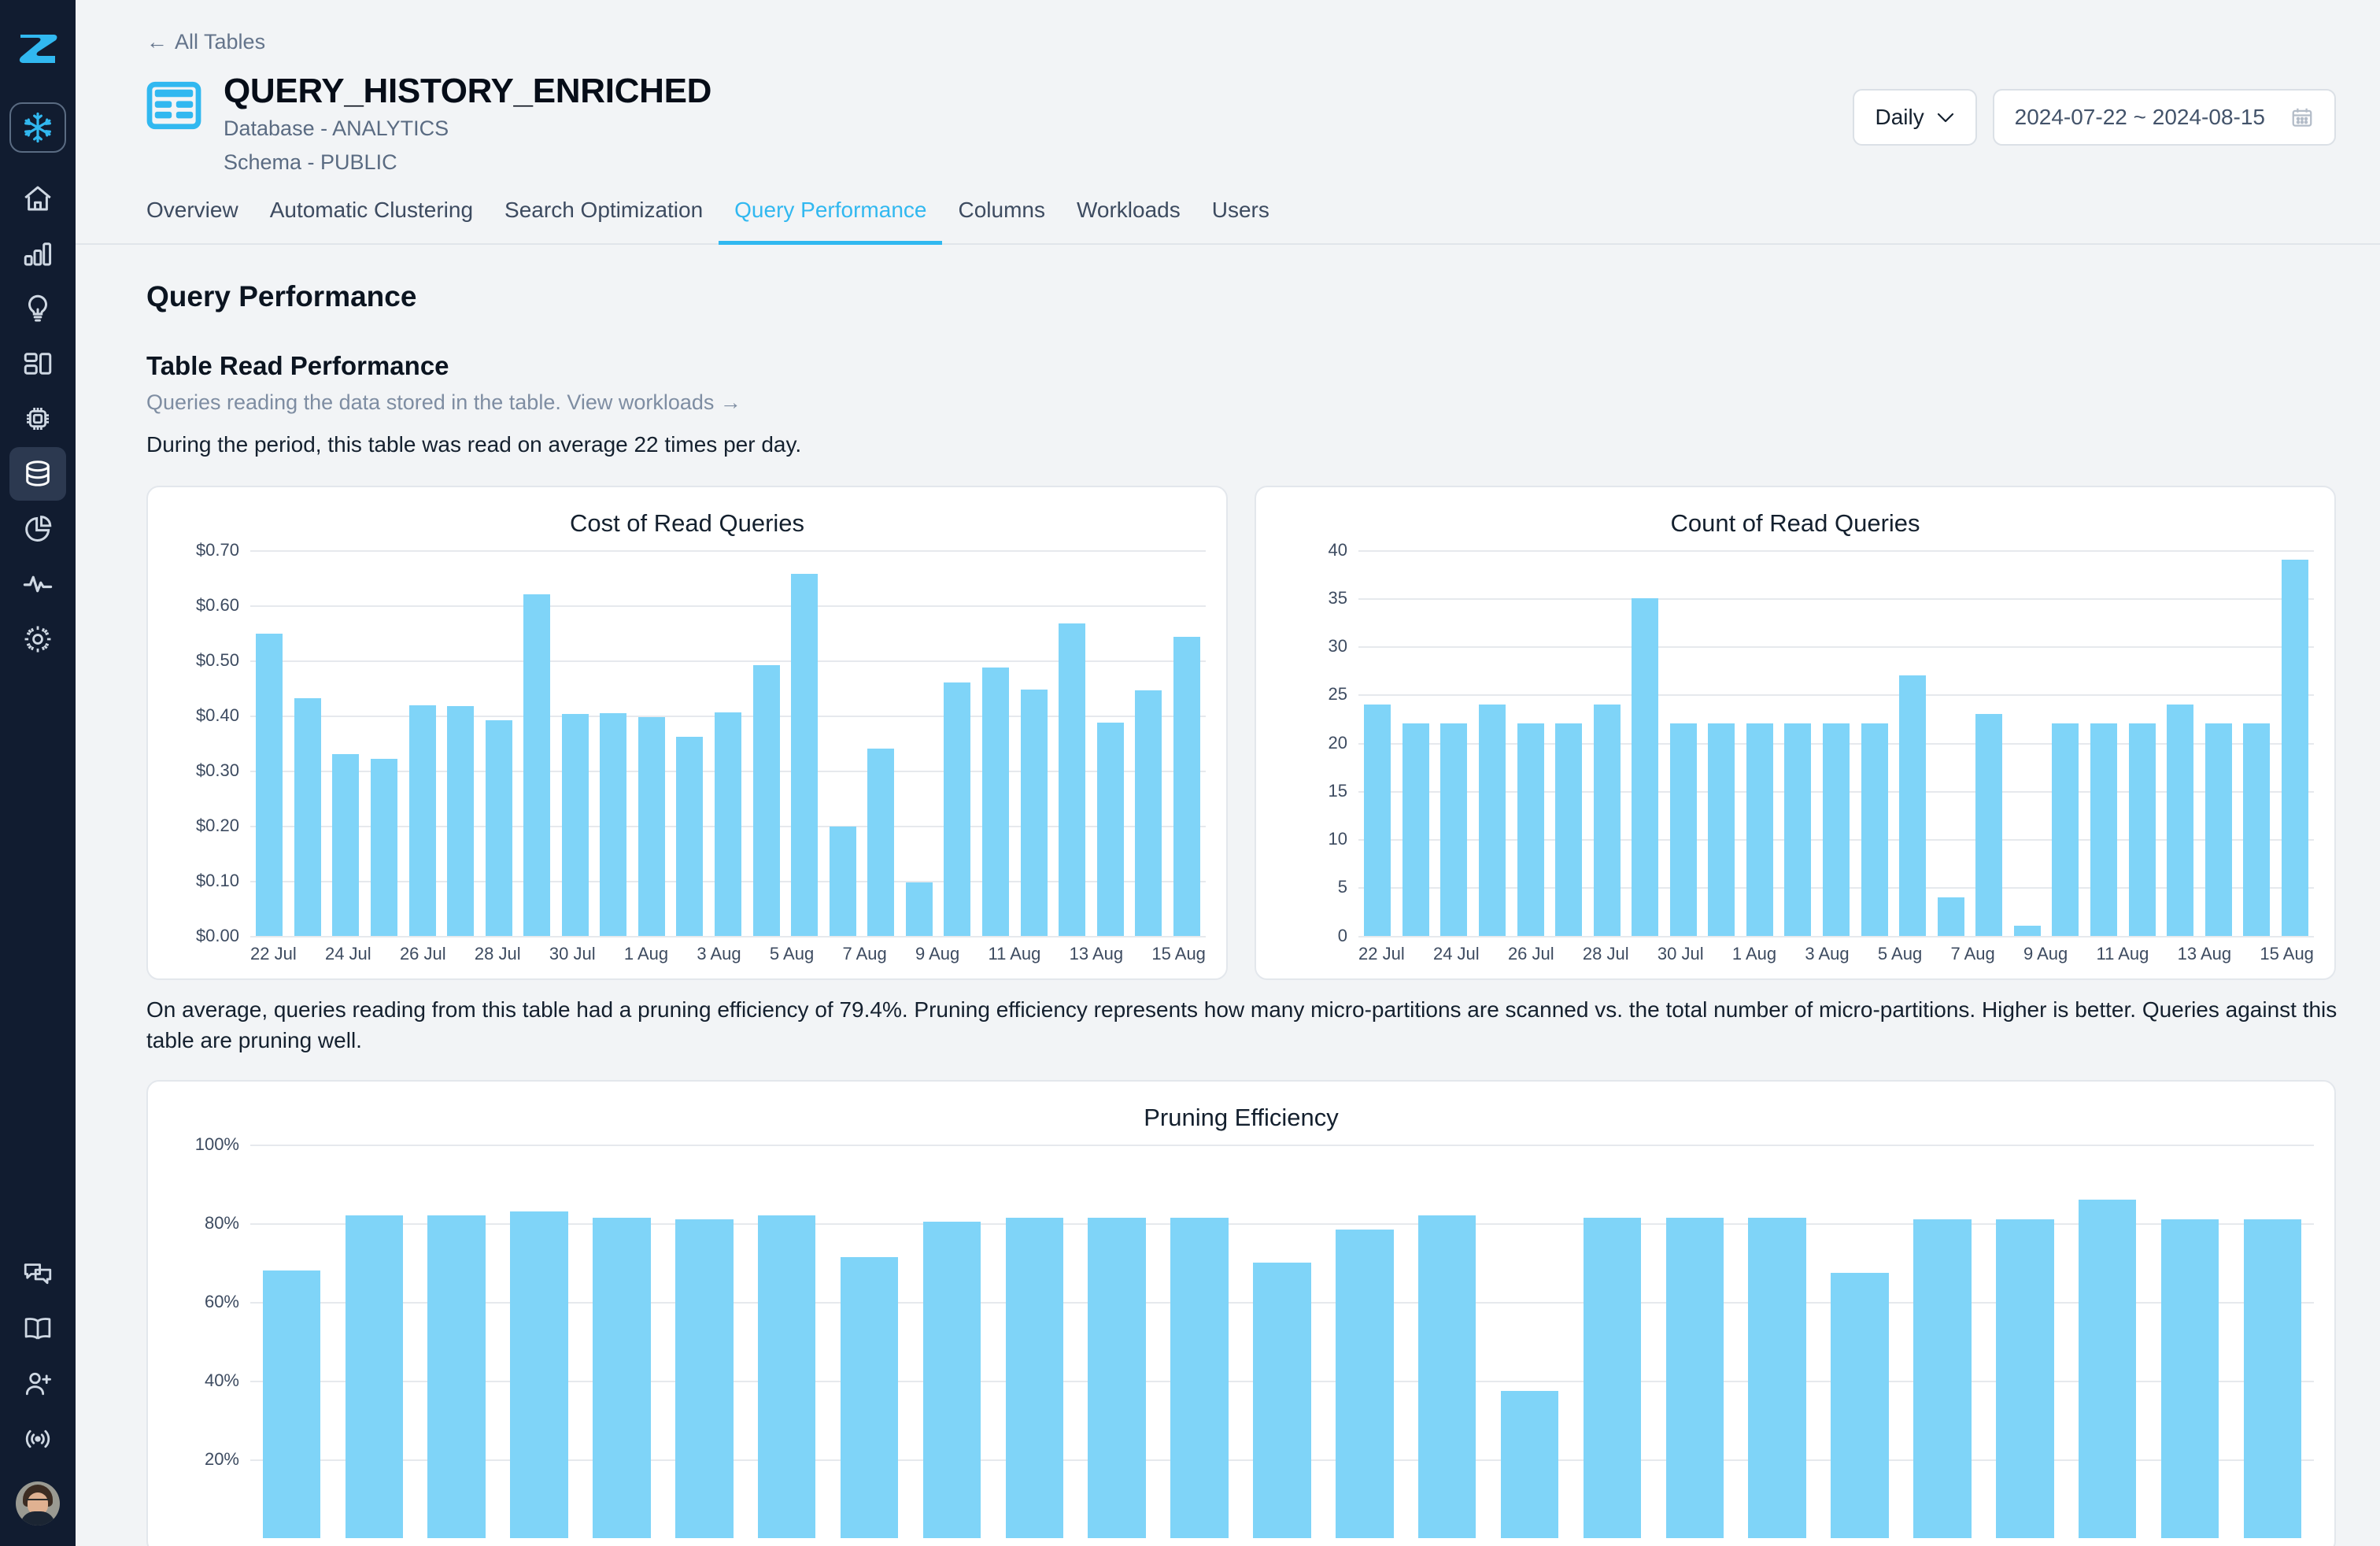 The height and width of the screenshot is (1546, 2380). I want to click on granularity-select: Daily, so click(1914, 118).